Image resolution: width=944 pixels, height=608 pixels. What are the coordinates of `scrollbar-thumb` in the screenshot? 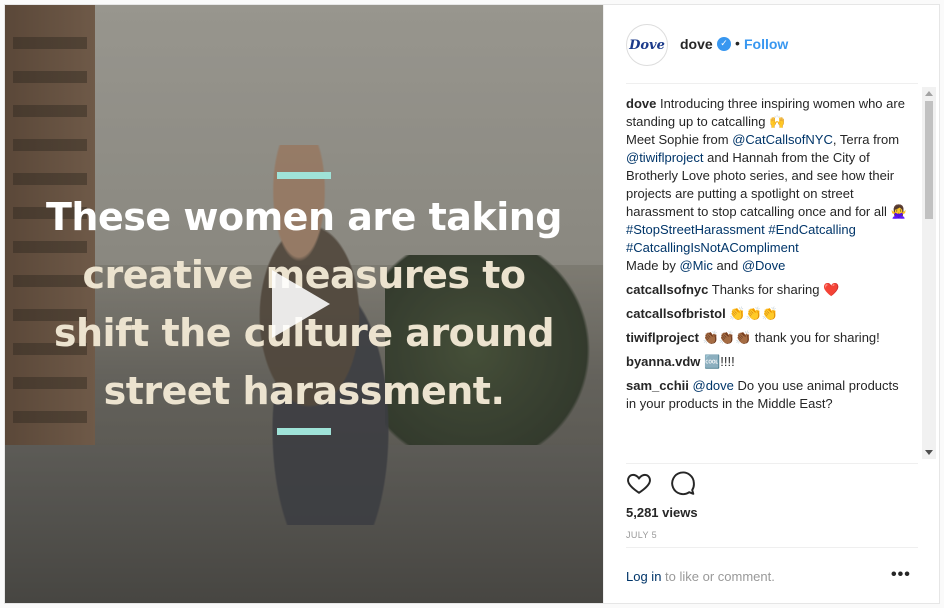 It's located at (929, 160).